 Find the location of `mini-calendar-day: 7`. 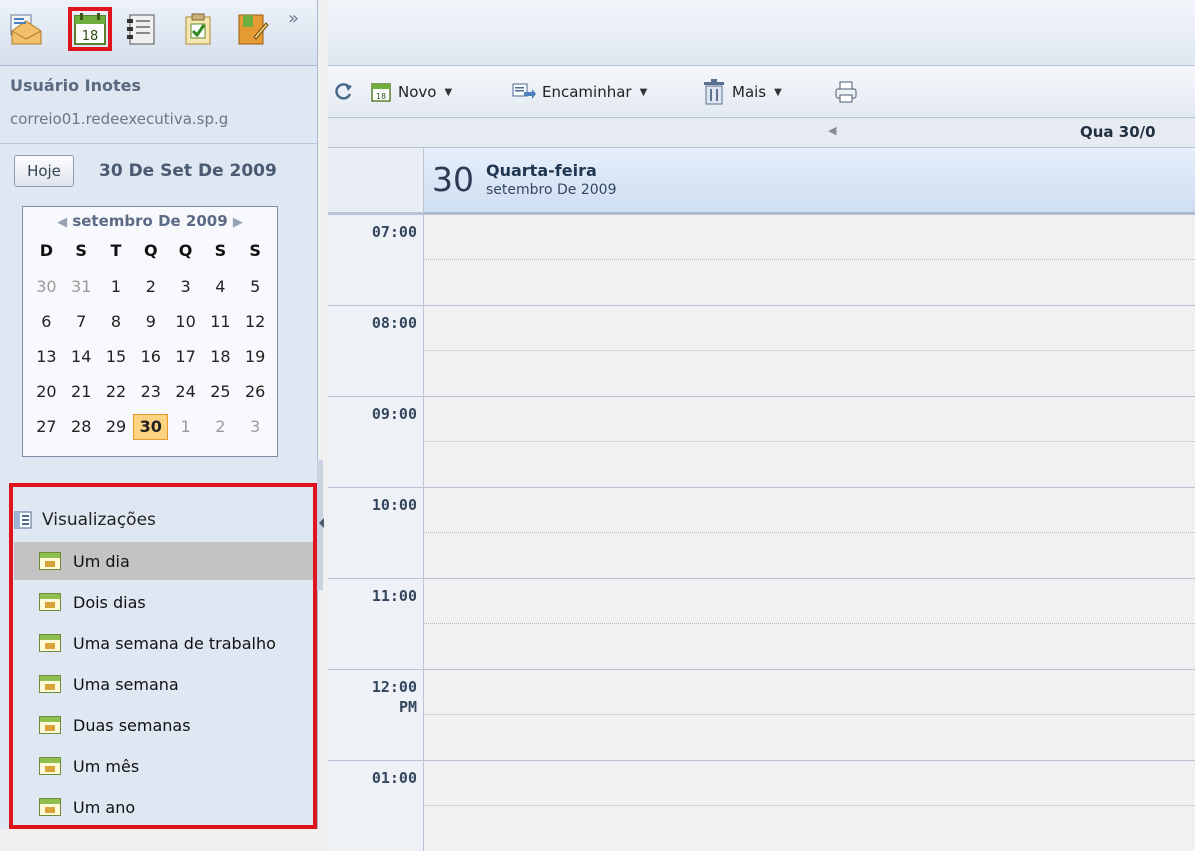

mini-calendar-day: 7 is located at coordinates (81, 322).